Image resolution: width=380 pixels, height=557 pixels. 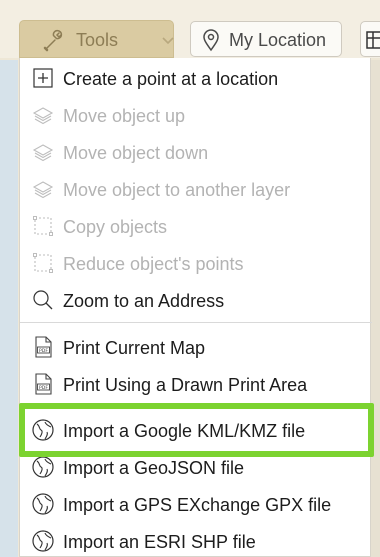 What do you see at coordinates (211, 40) in the screenshot?
I see `location-pin-icon` at bounding box center [211, 40].